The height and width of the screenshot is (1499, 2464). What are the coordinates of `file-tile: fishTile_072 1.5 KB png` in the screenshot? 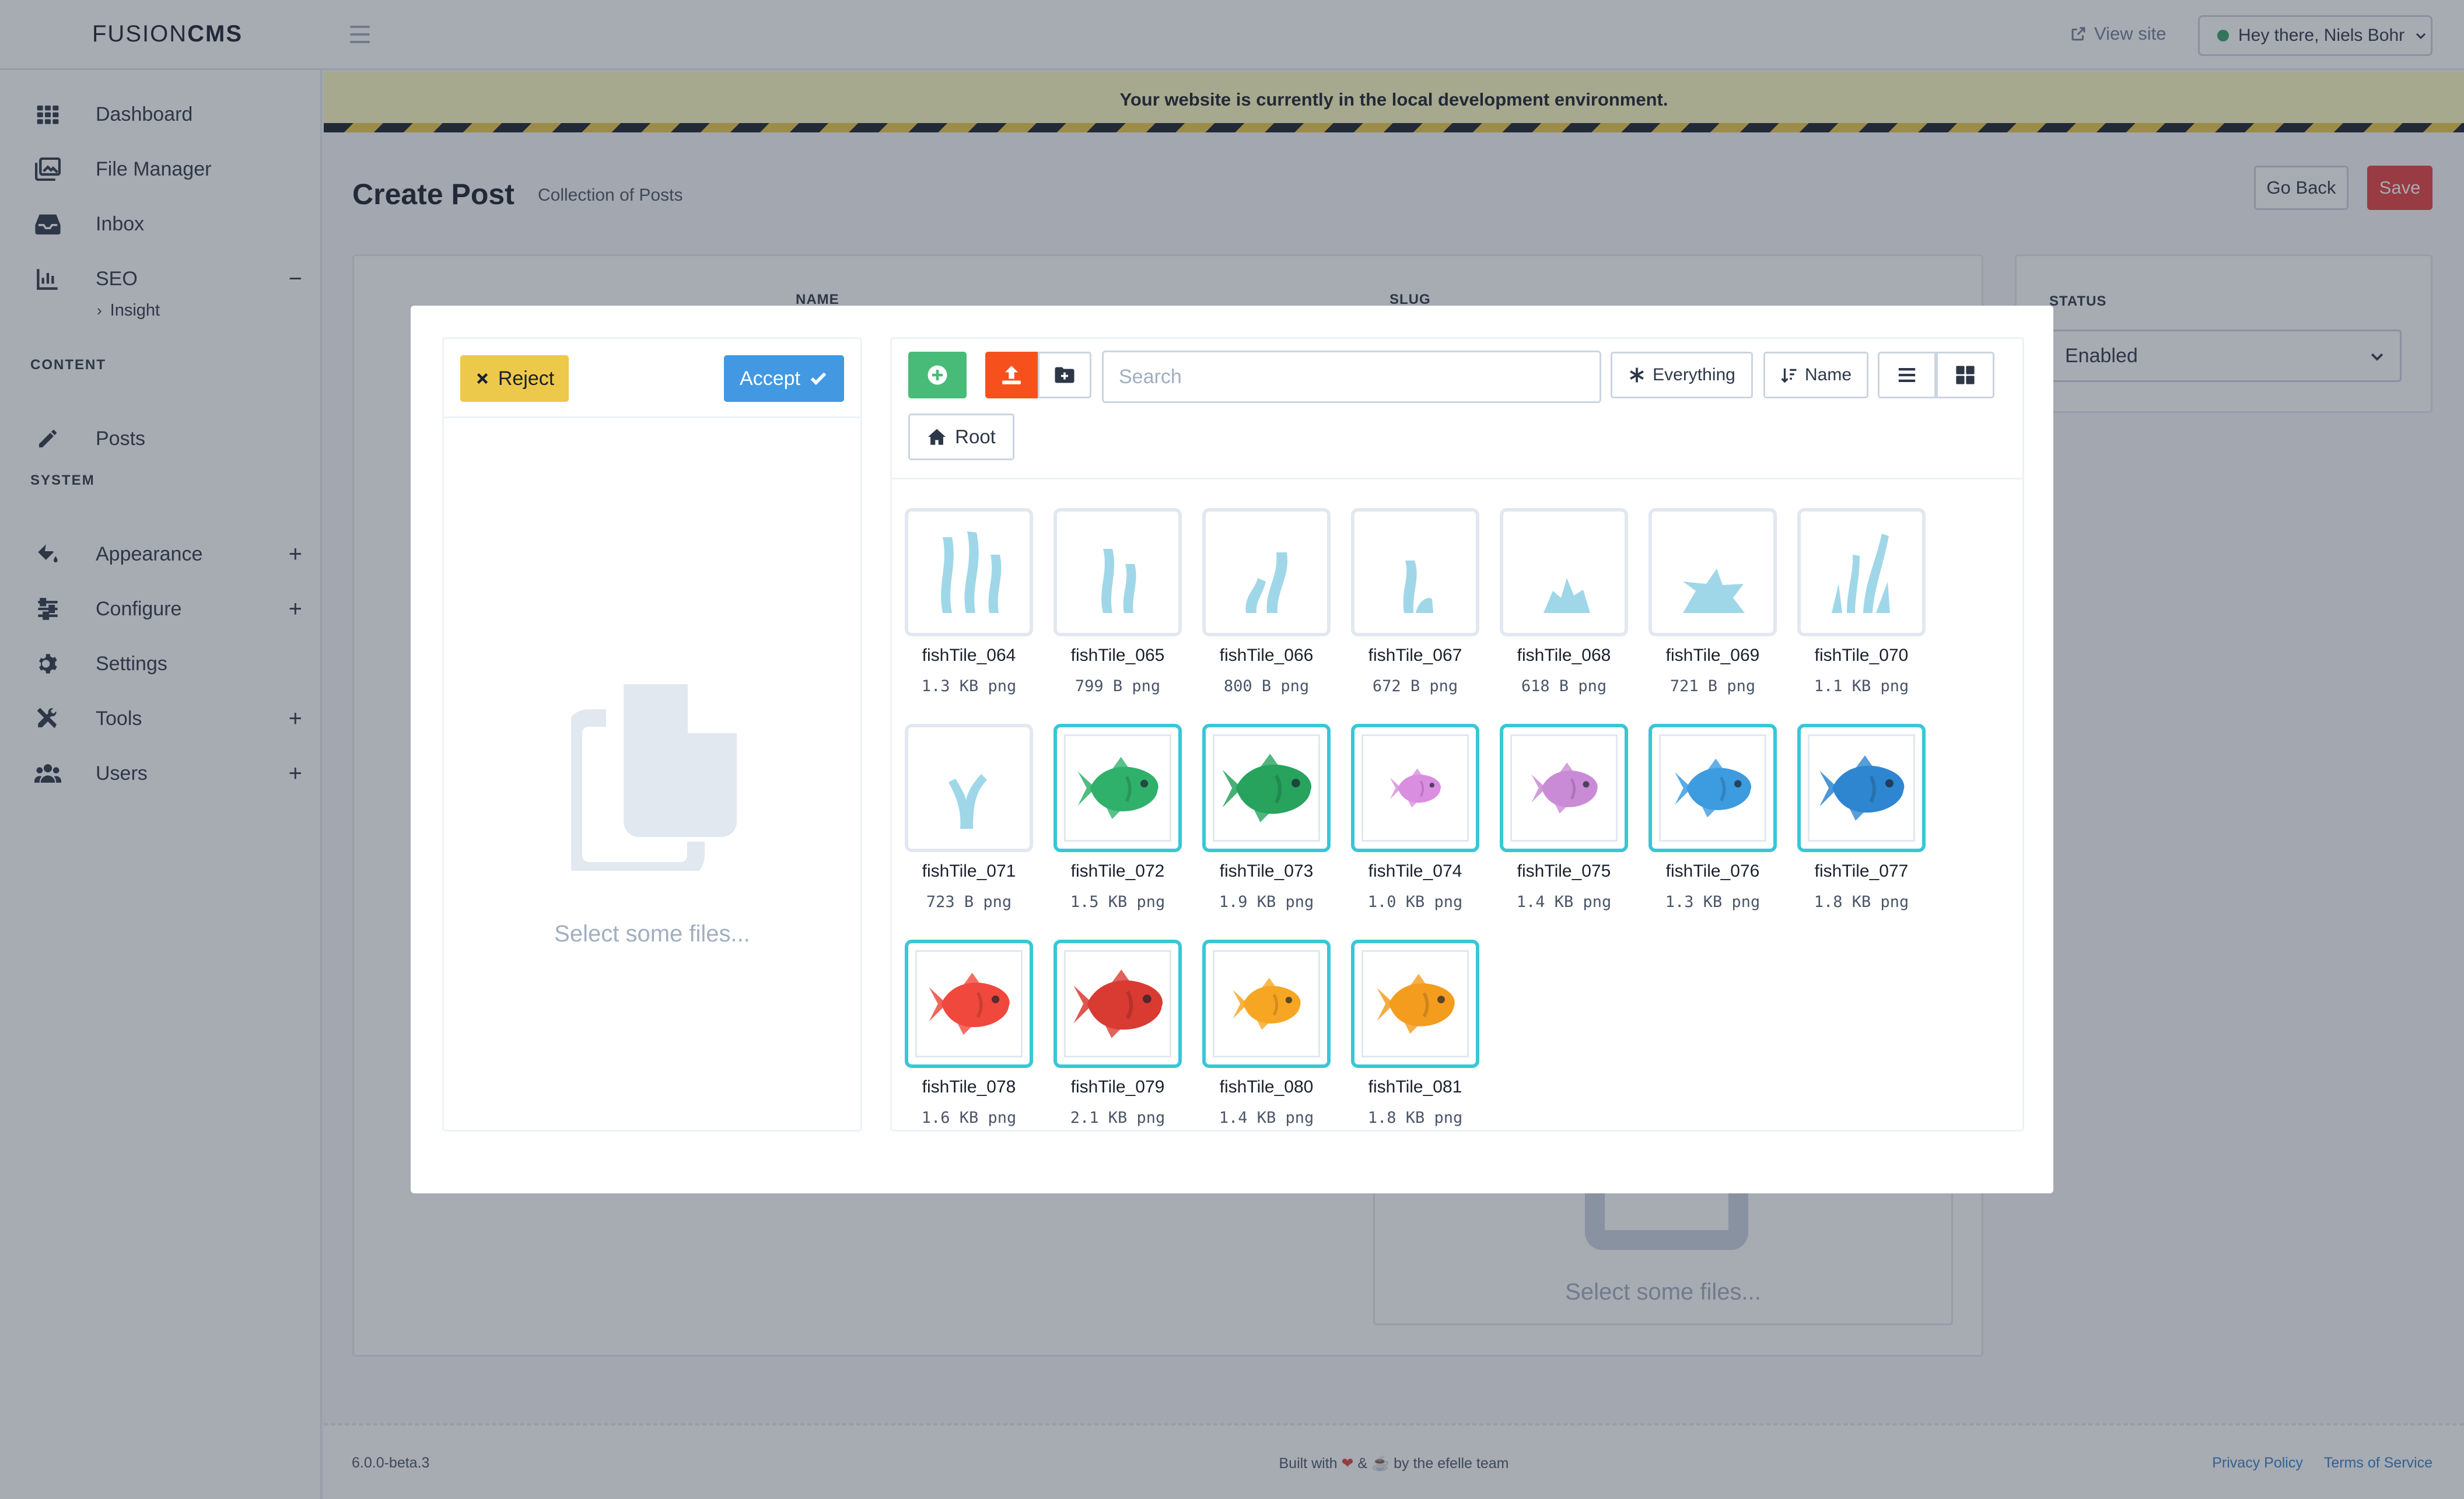 It's located at (1118, 817).